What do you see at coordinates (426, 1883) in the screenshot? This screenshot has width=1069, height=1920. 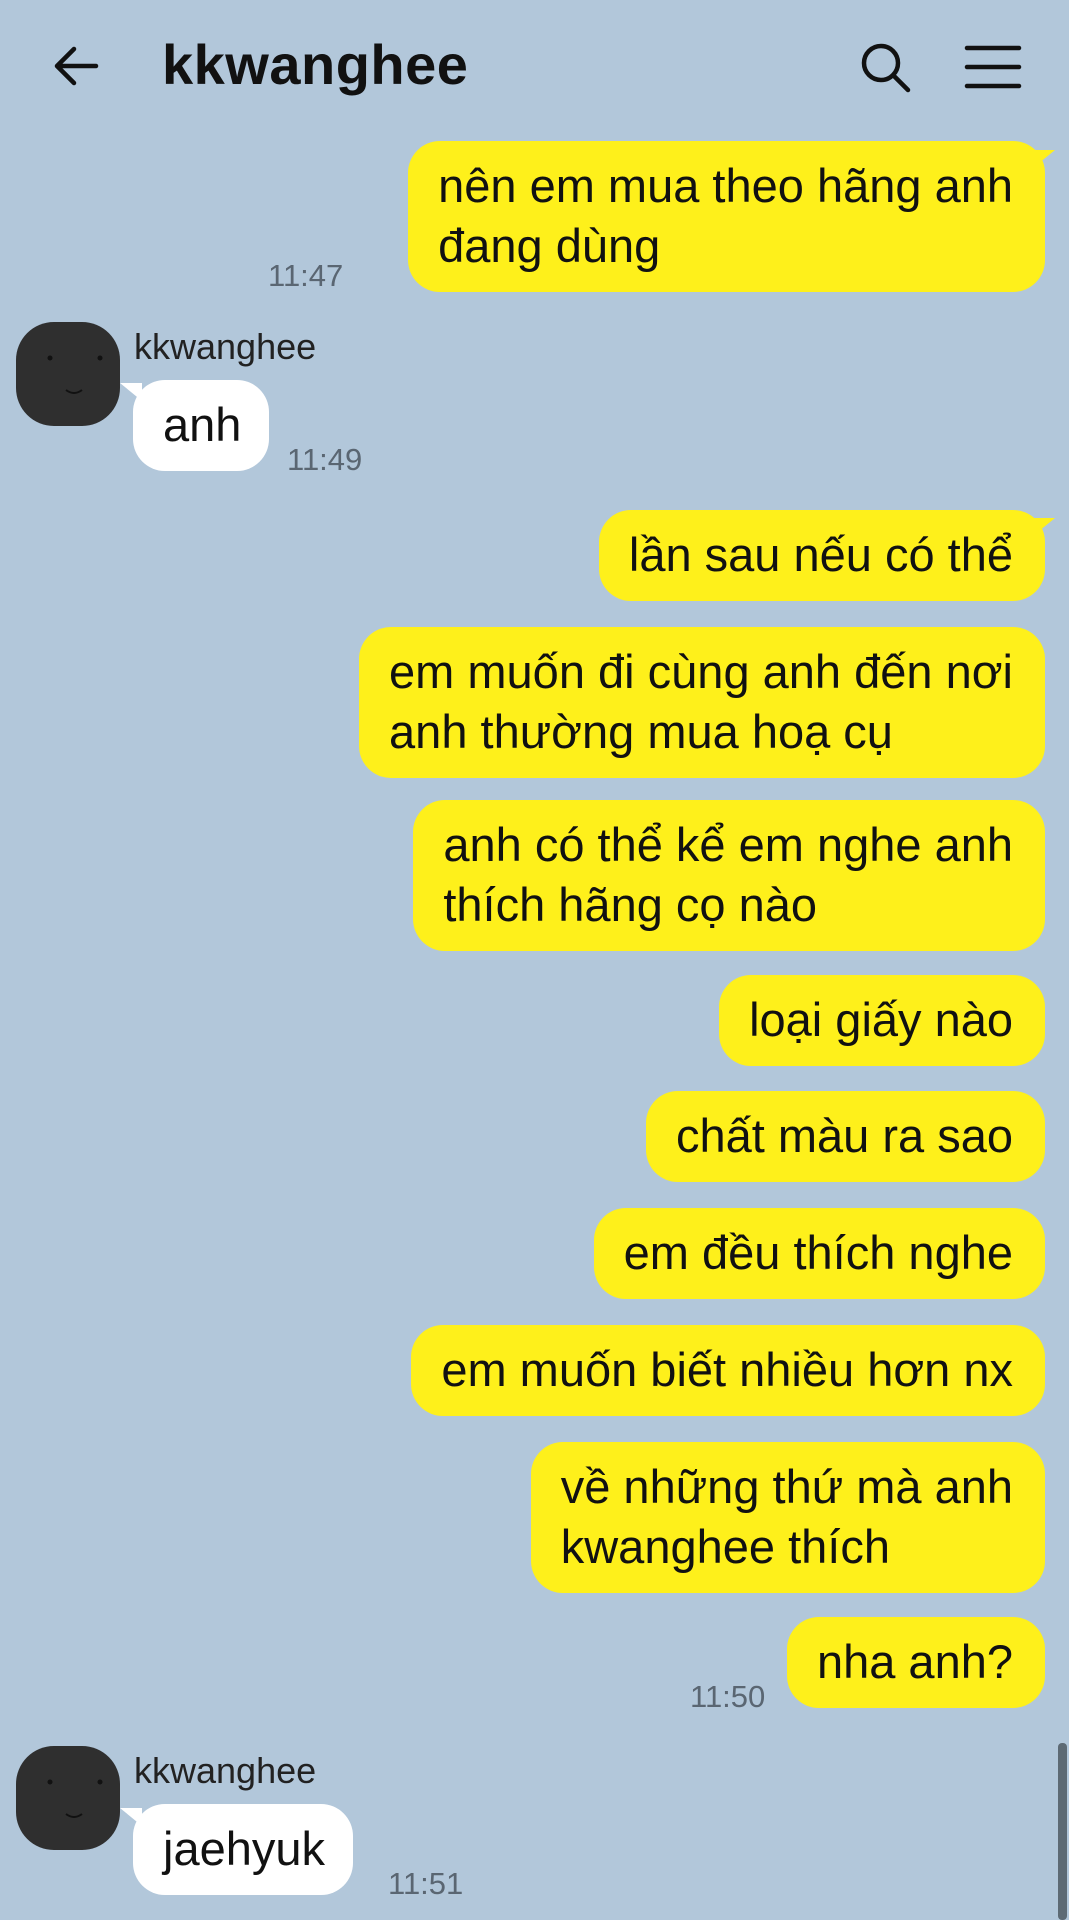 I see `message-time: 11:51` at bounding box center [426, 1883].